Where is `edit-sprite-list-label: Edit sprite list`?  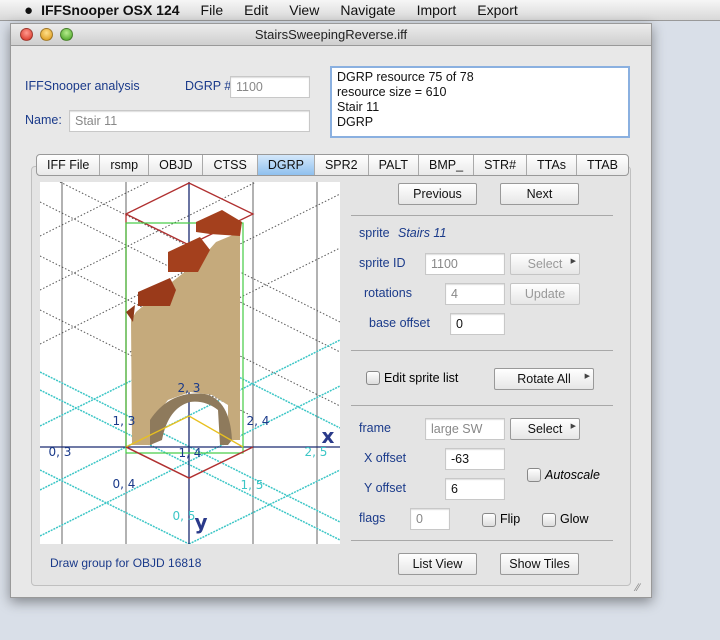 edit-sprite-list-label: Edit sprite list is located at coordinates (421, 378).